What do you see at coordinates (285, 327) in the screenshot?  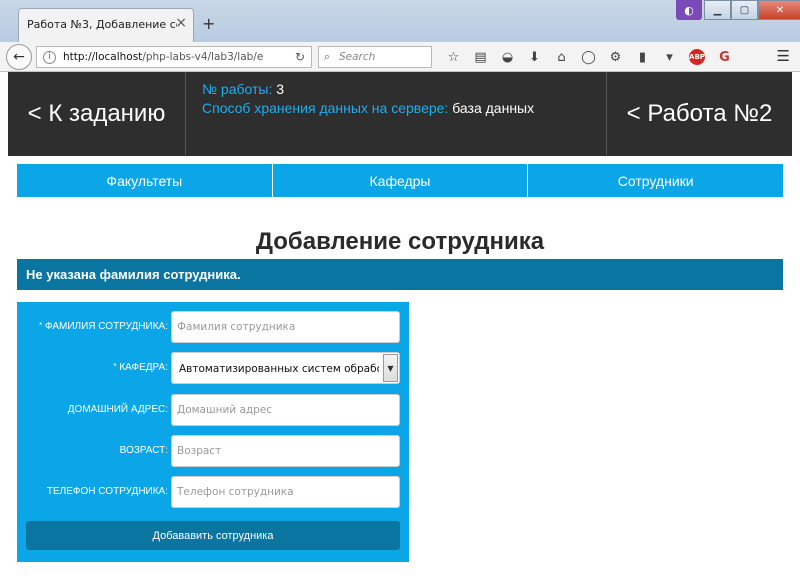 I see `surname-input: Фамилия сотрудника` at bounding box center [285, 327].